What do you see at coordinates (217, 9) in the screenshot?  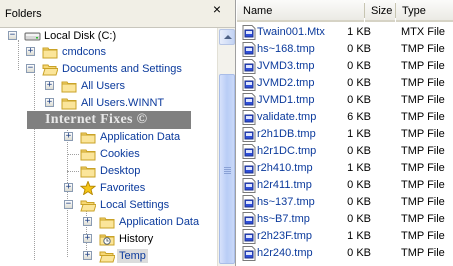 I see `close-icon: ×` at bounding box center [217, 9].